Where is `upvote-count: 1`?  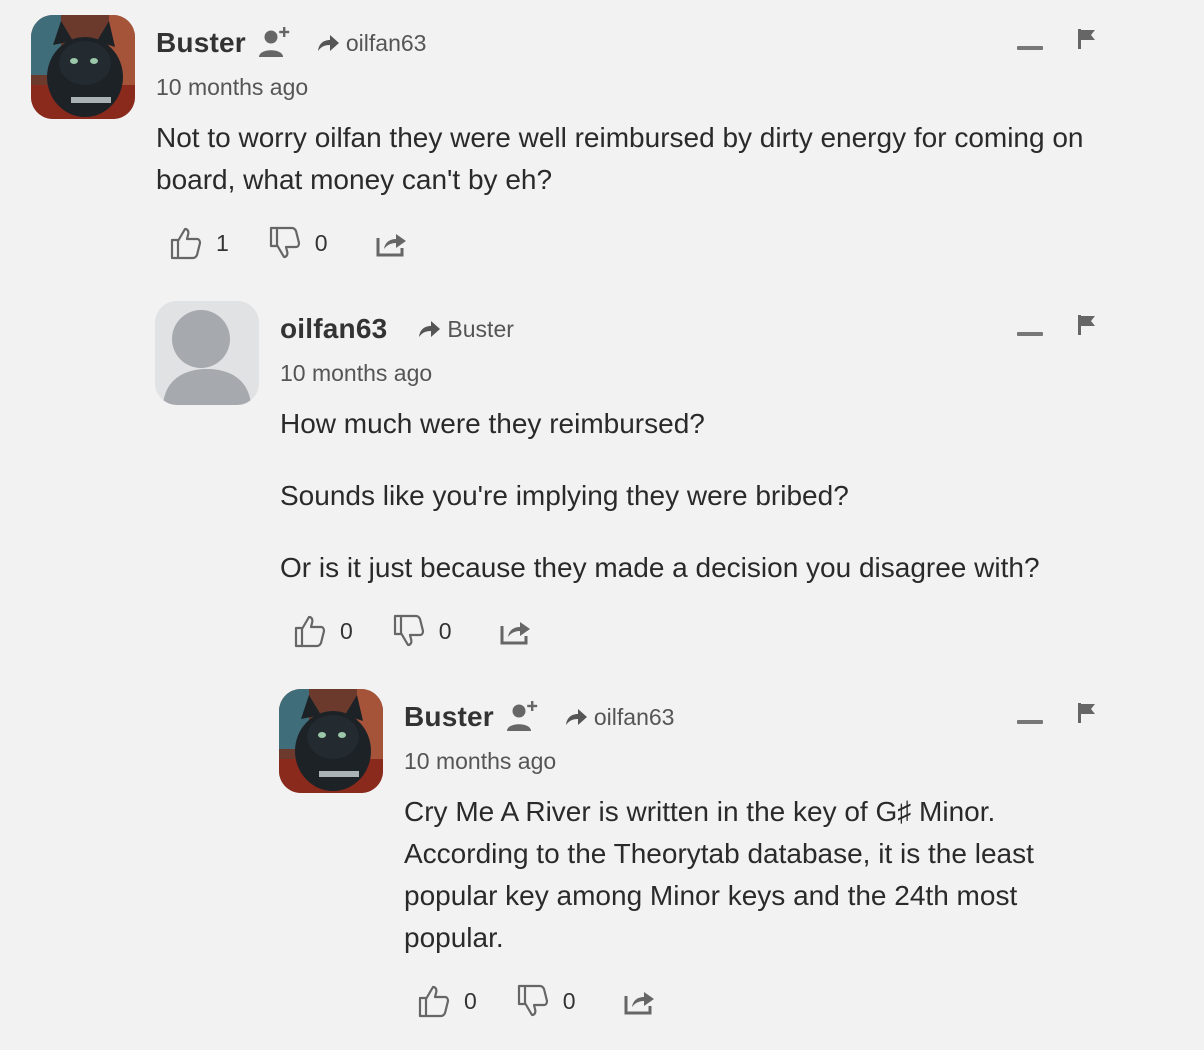
upvote-count: 1 is located at coordinates (222, 242).